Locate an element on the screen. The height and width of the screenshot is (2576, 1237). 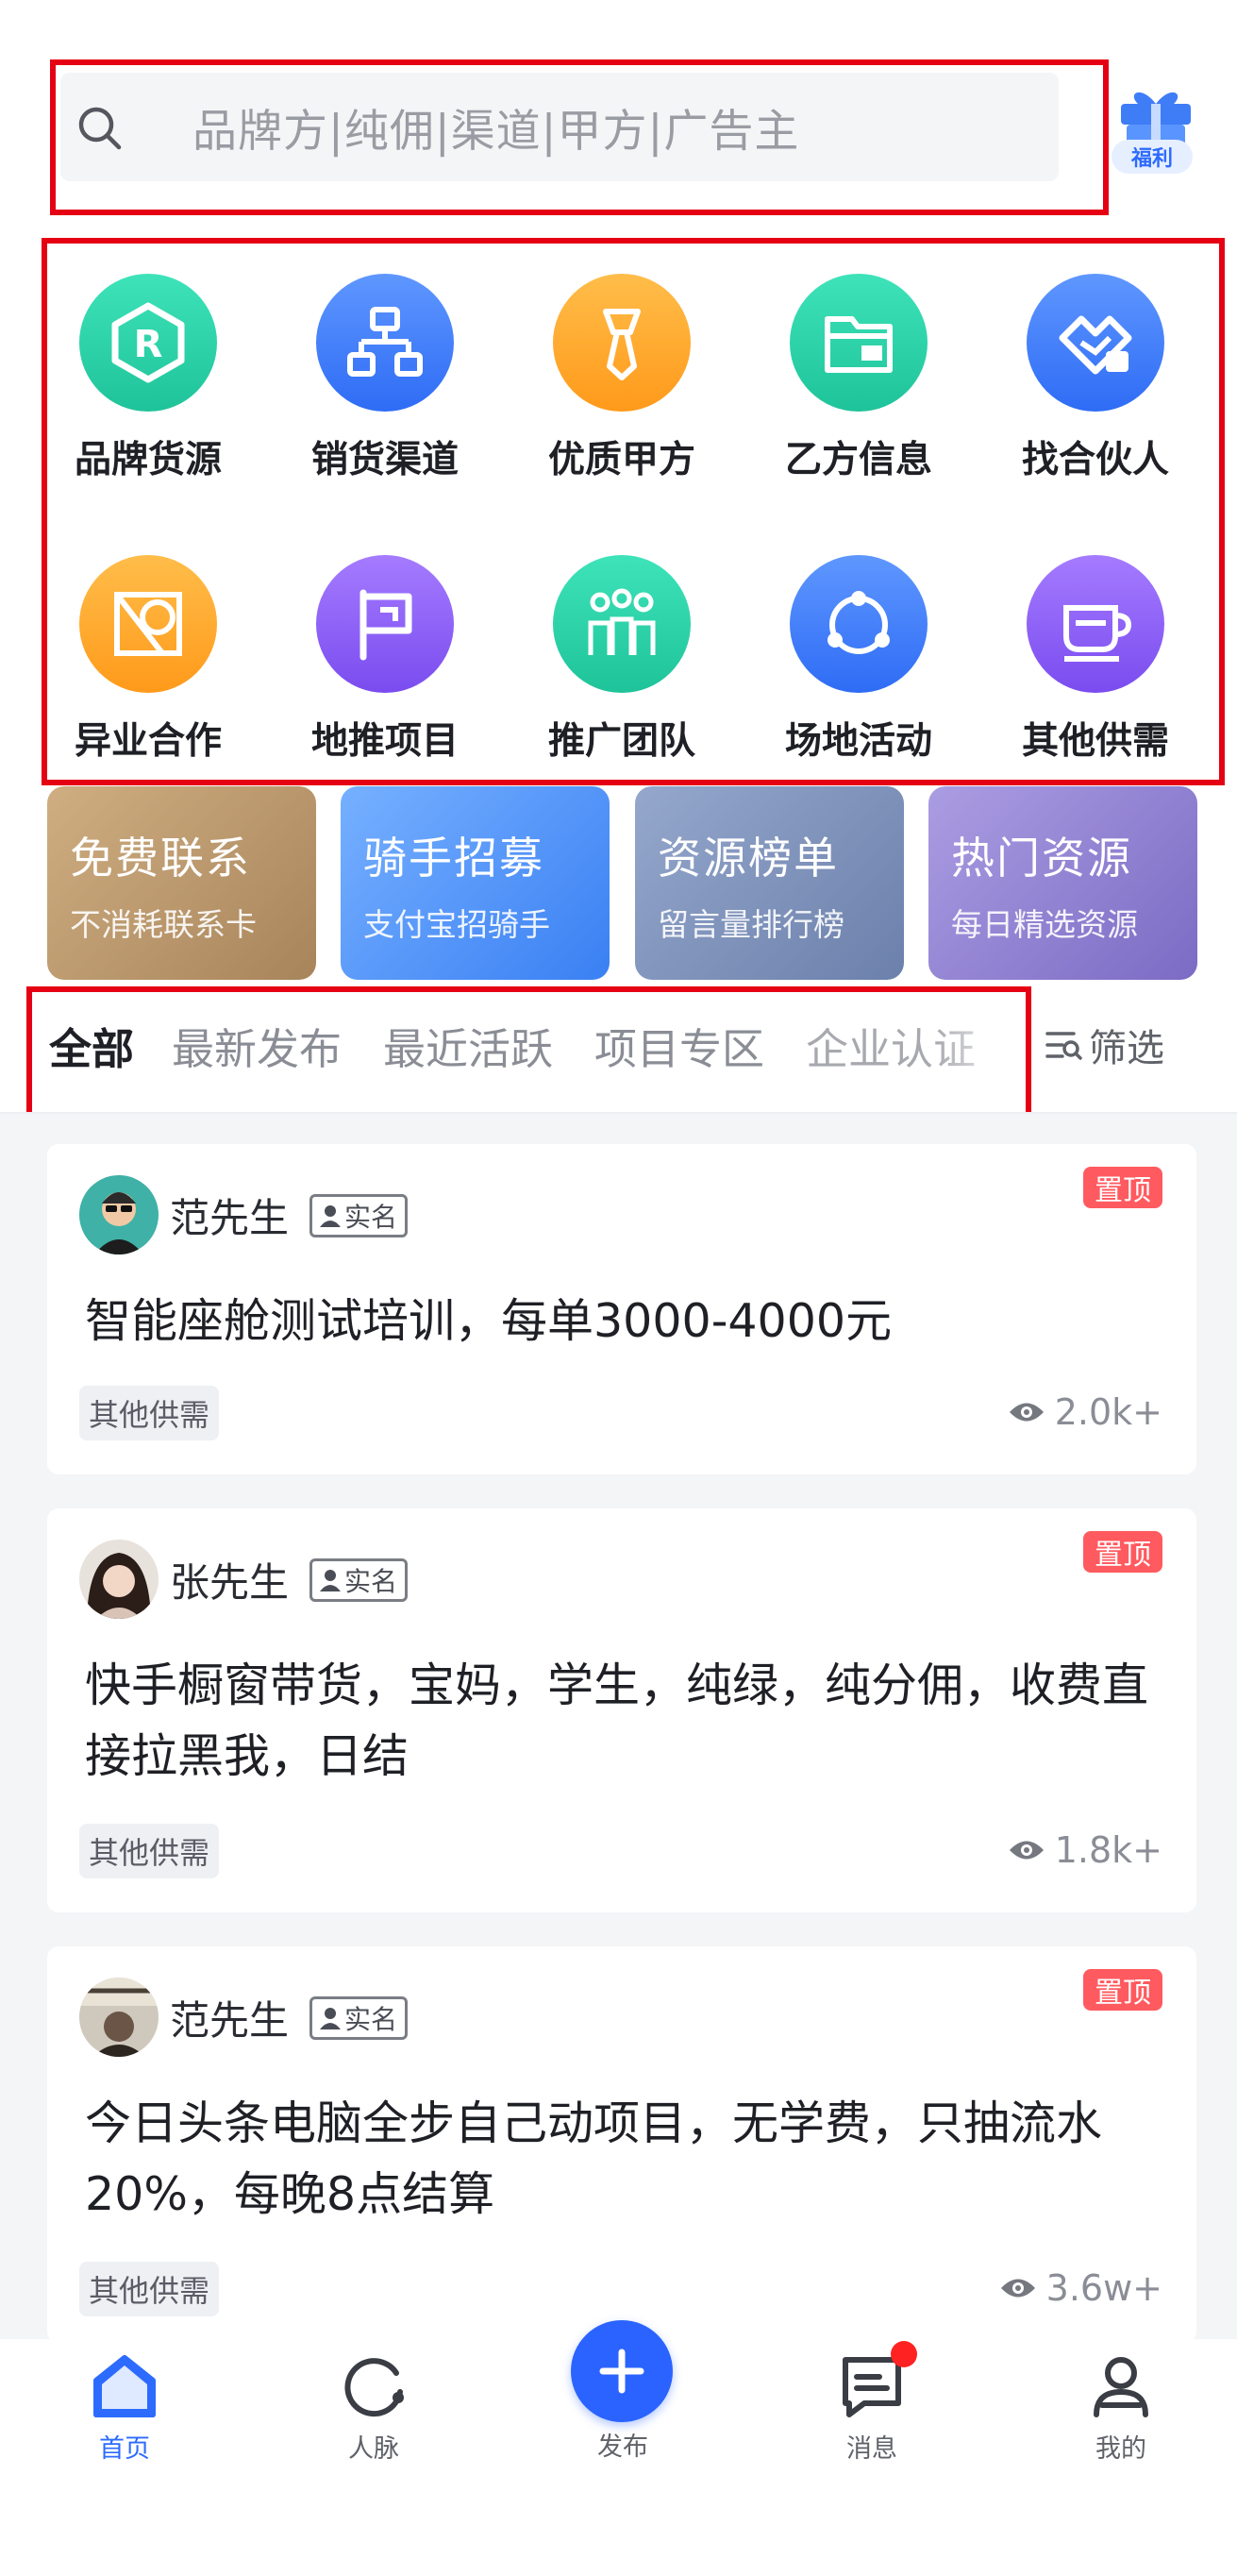
venue-circle-icon is located at coordinates (859, 624).